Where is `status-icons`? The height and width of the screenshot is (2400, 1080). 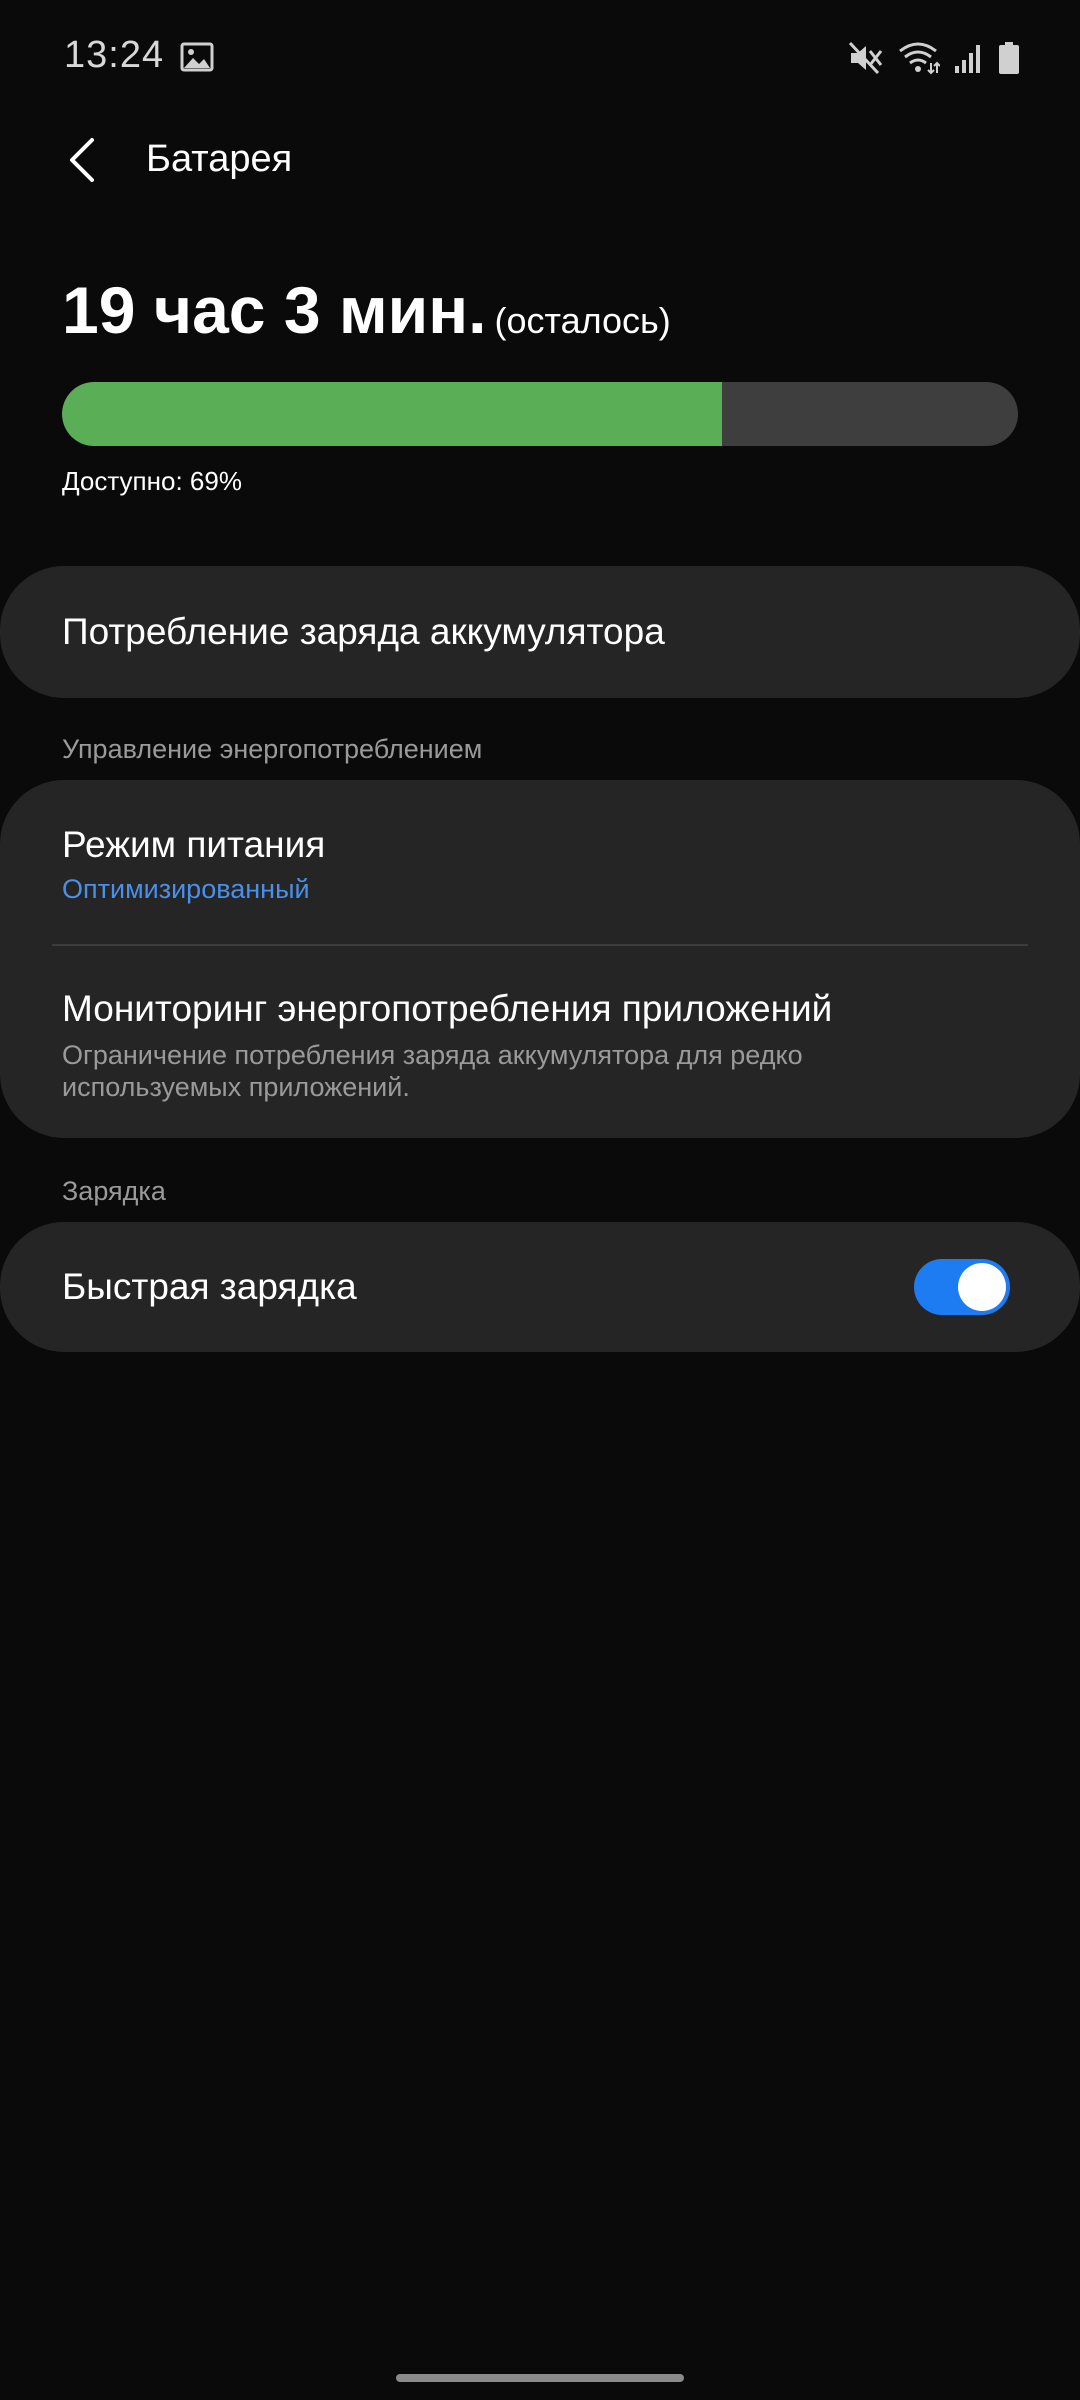 status-icons is located at coordinates (934, 58).